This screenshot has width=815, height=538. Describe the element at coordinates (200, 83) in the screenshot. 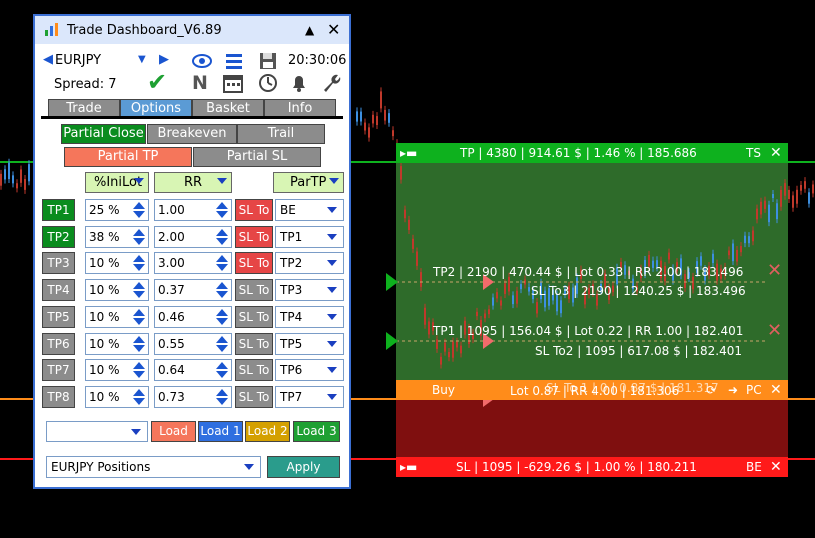

I see `news-icon: N` at that location.